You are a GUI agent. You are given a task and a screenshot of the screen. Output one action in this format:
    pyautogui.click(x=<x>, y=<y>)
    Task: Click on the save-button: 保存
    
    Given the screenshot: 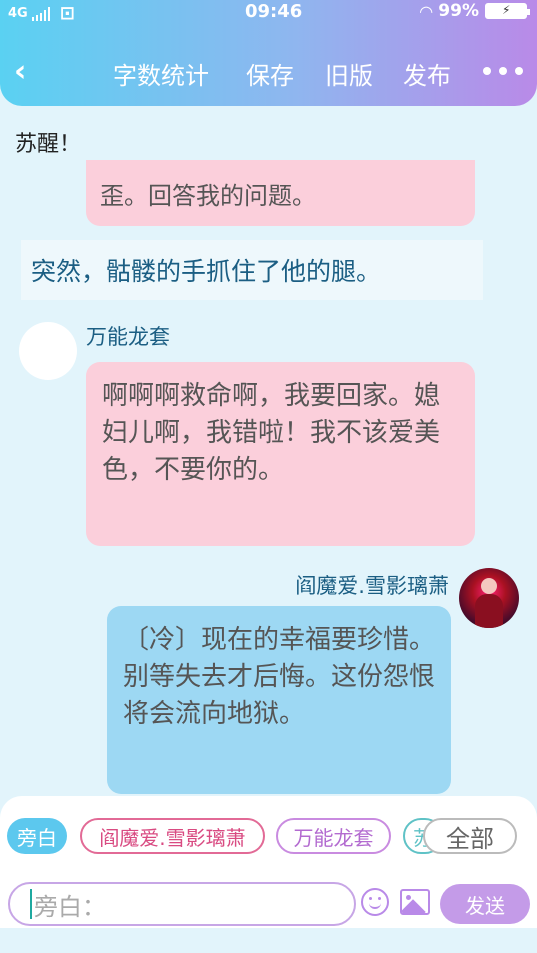 What is the action you would take?
    pyautogui.click(x=270, y=73)
    